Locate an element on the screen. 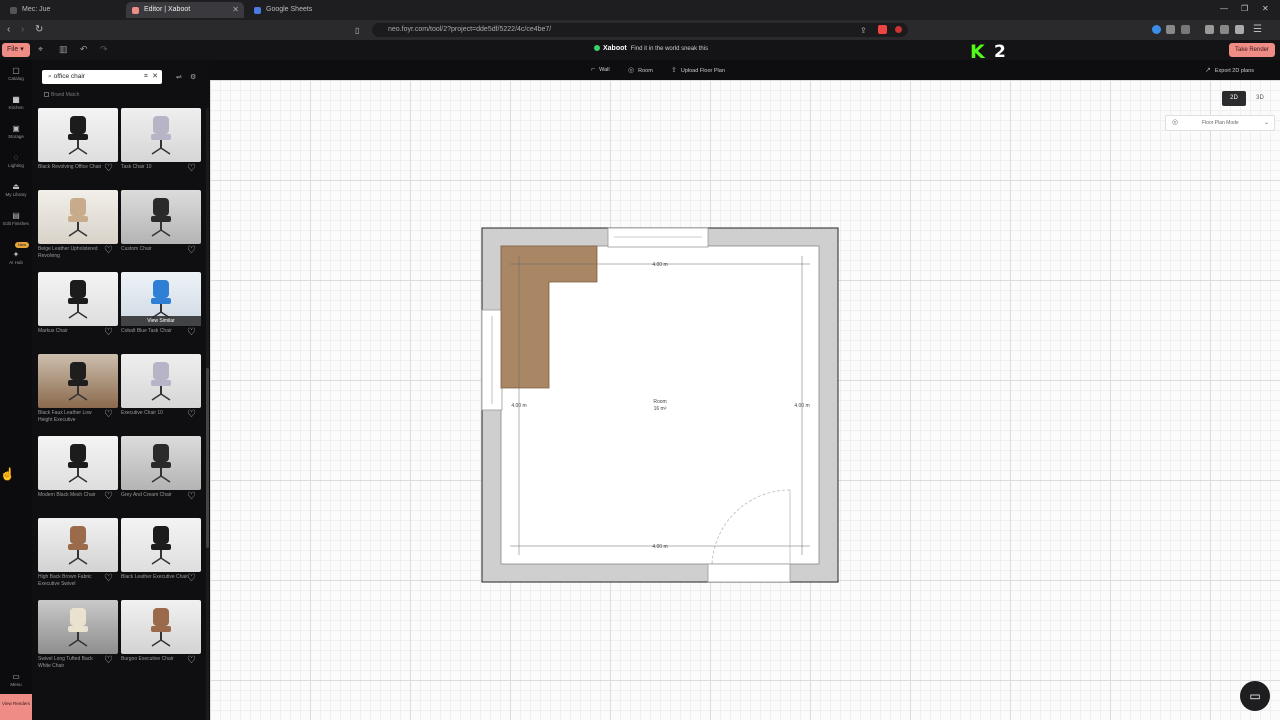  take-render-button: Take Render is located at coordinates (1252, 50).